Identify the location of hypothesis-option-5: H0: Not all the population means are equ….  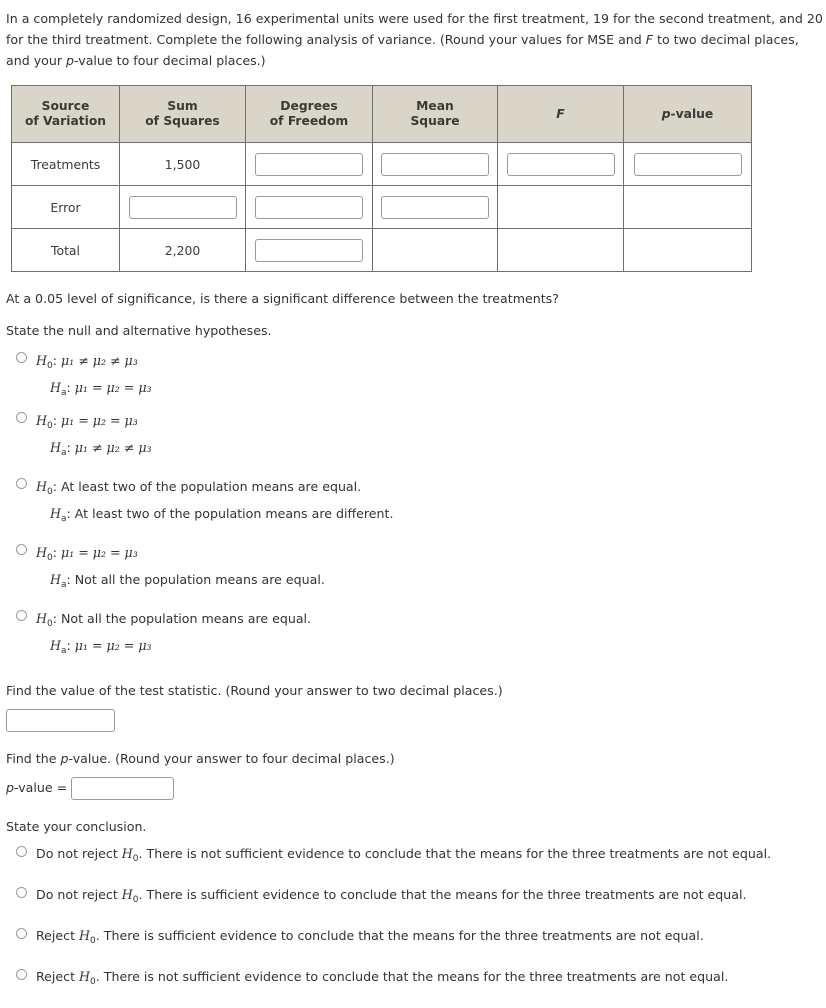
(413, 635).